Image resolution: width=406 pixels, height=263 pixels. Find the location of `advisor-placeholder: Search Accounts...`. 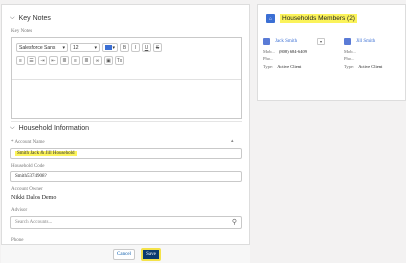

advisor-placeholder: Search Accounts... is located at coordinates (34, 222).